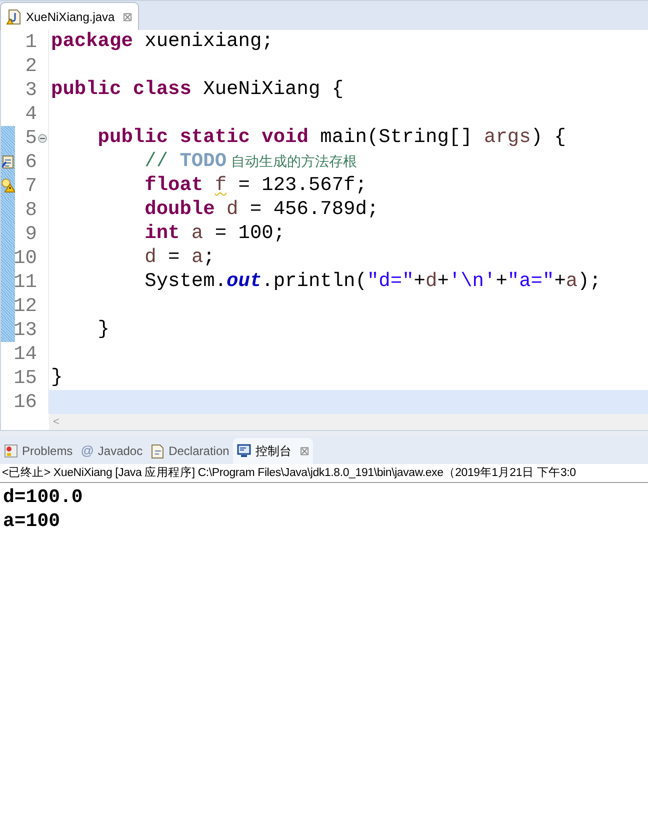  What do you see at coordinates (202, 161) in the screenshot?
I see `code-token: TODO` at bounding box center [202, 161].